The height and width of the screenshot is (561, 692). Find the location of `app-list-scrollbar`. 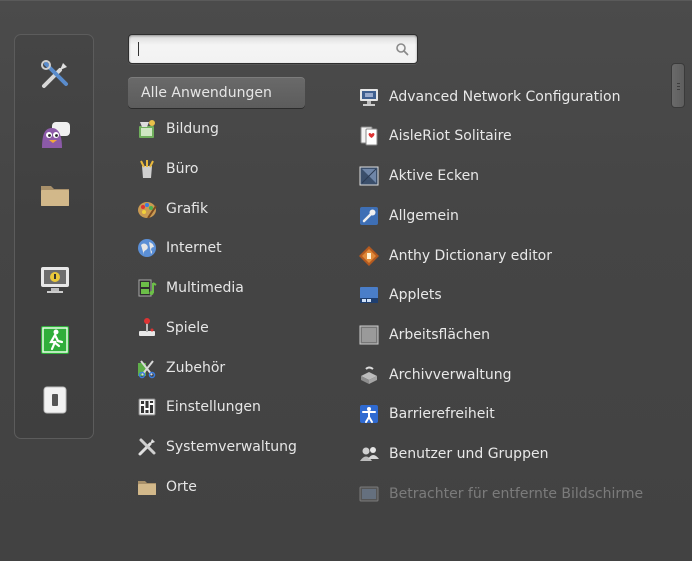

app-list-scrollbar is located at coordinates (678, 85).